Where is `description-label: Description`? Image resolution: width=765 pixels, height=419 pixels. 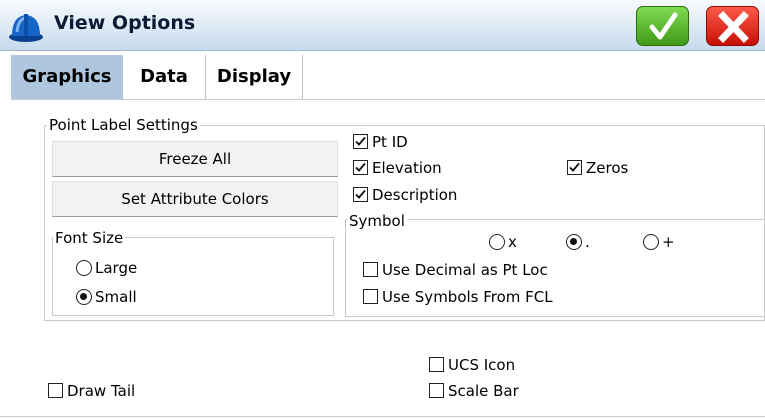
description-label: Description is located at coordinates (415, 195).